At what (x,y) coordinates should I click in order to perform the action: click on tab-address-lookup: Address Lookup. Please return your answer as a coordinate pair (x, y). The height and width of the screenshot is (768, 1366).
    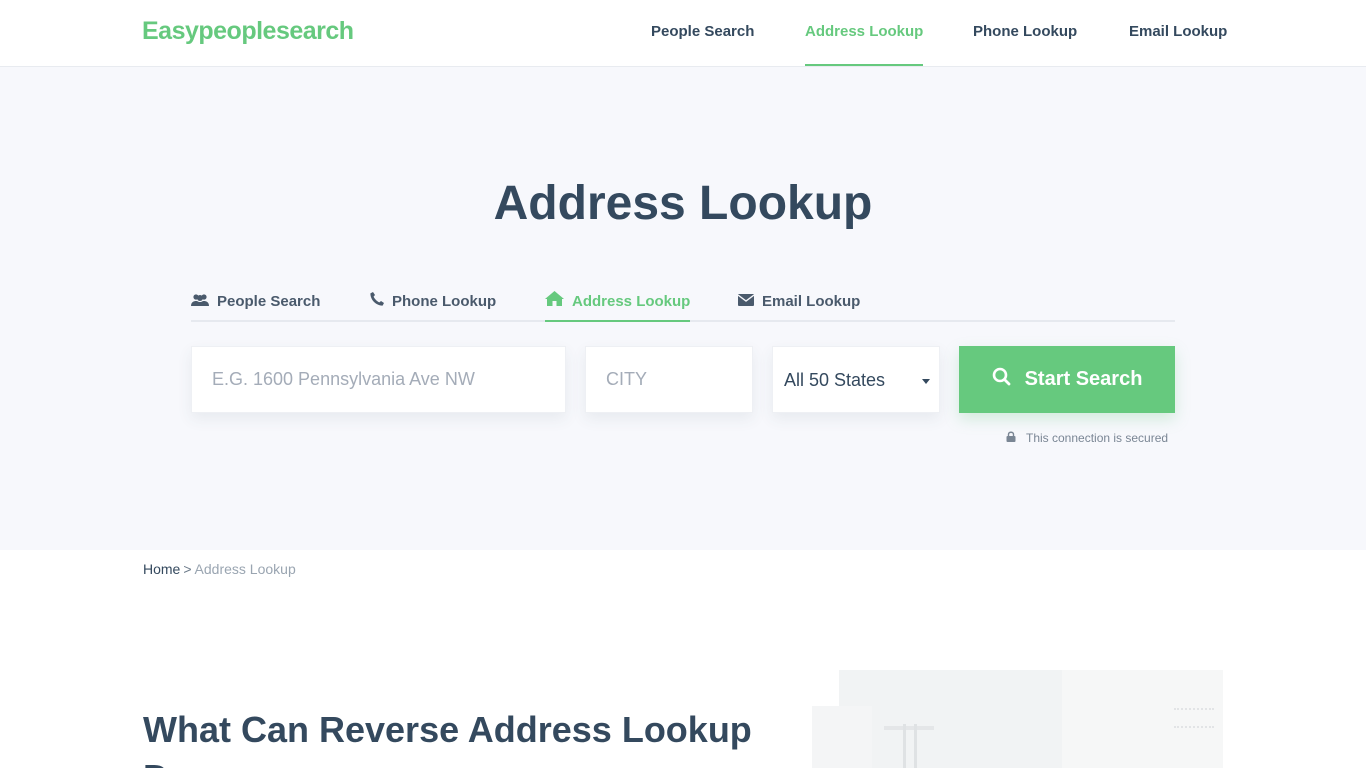
    Looking at the image, I should click on (618, 304).